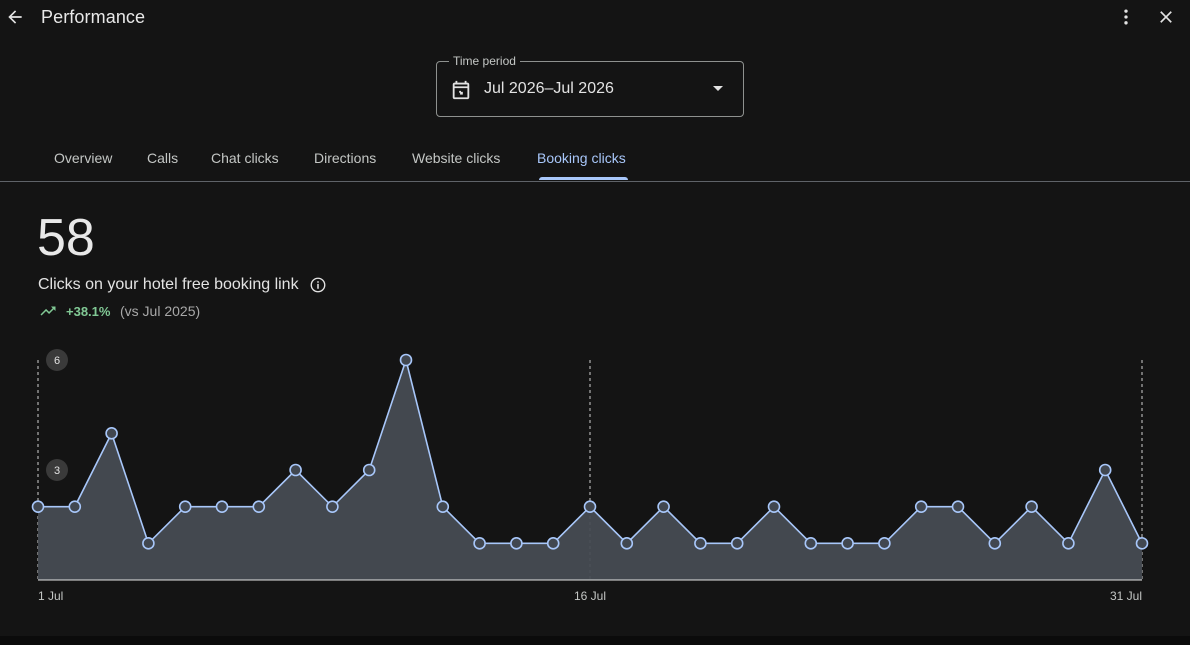 This screenshot has height=645, width=1190. What do you see at coordinates (48, 311) in the screenshot?
I see `trending-up-icon` at bounding box center [48, 311].